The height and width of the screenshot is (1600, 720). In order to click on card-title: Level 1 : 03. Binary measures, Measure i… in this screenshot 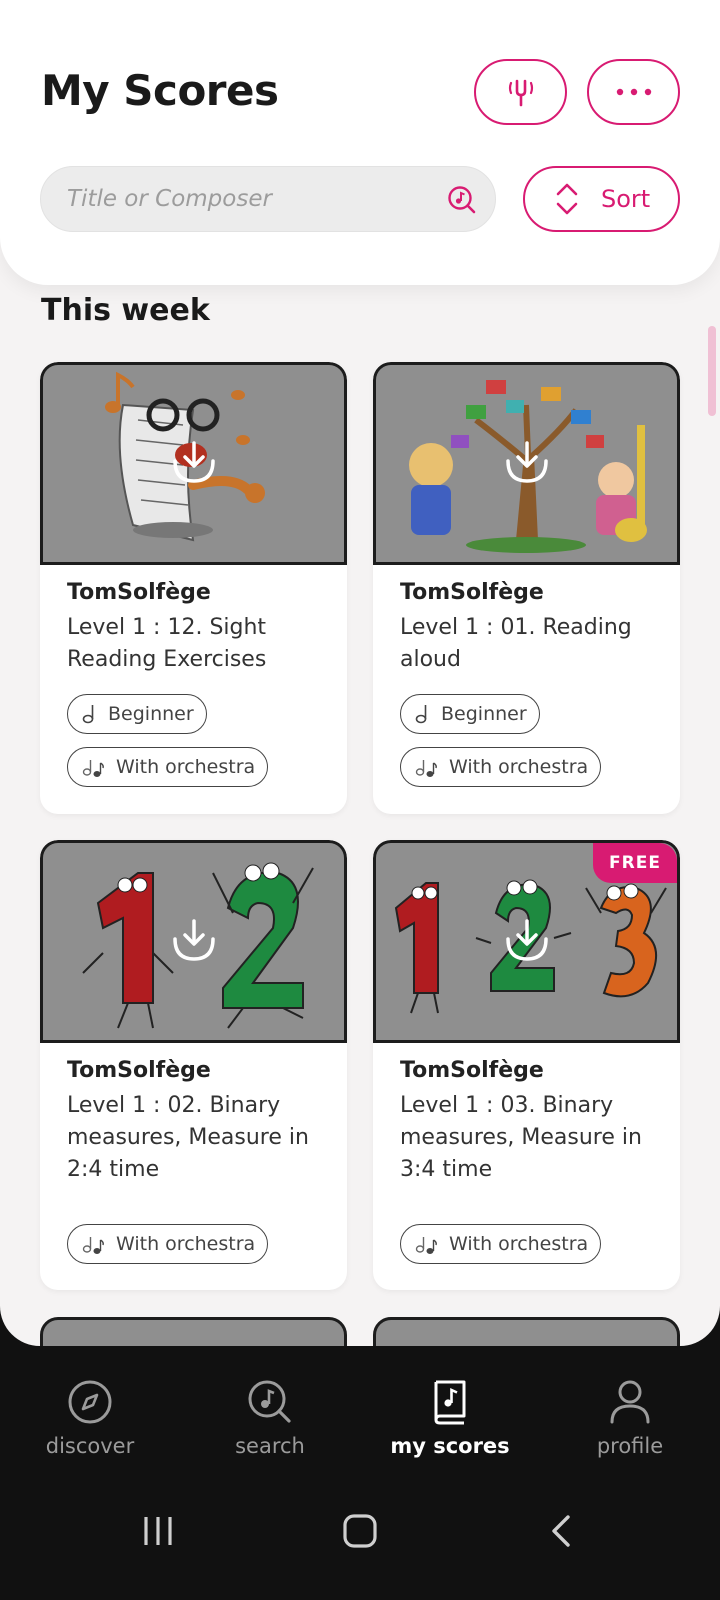, I will do `click(521, 1137)`.